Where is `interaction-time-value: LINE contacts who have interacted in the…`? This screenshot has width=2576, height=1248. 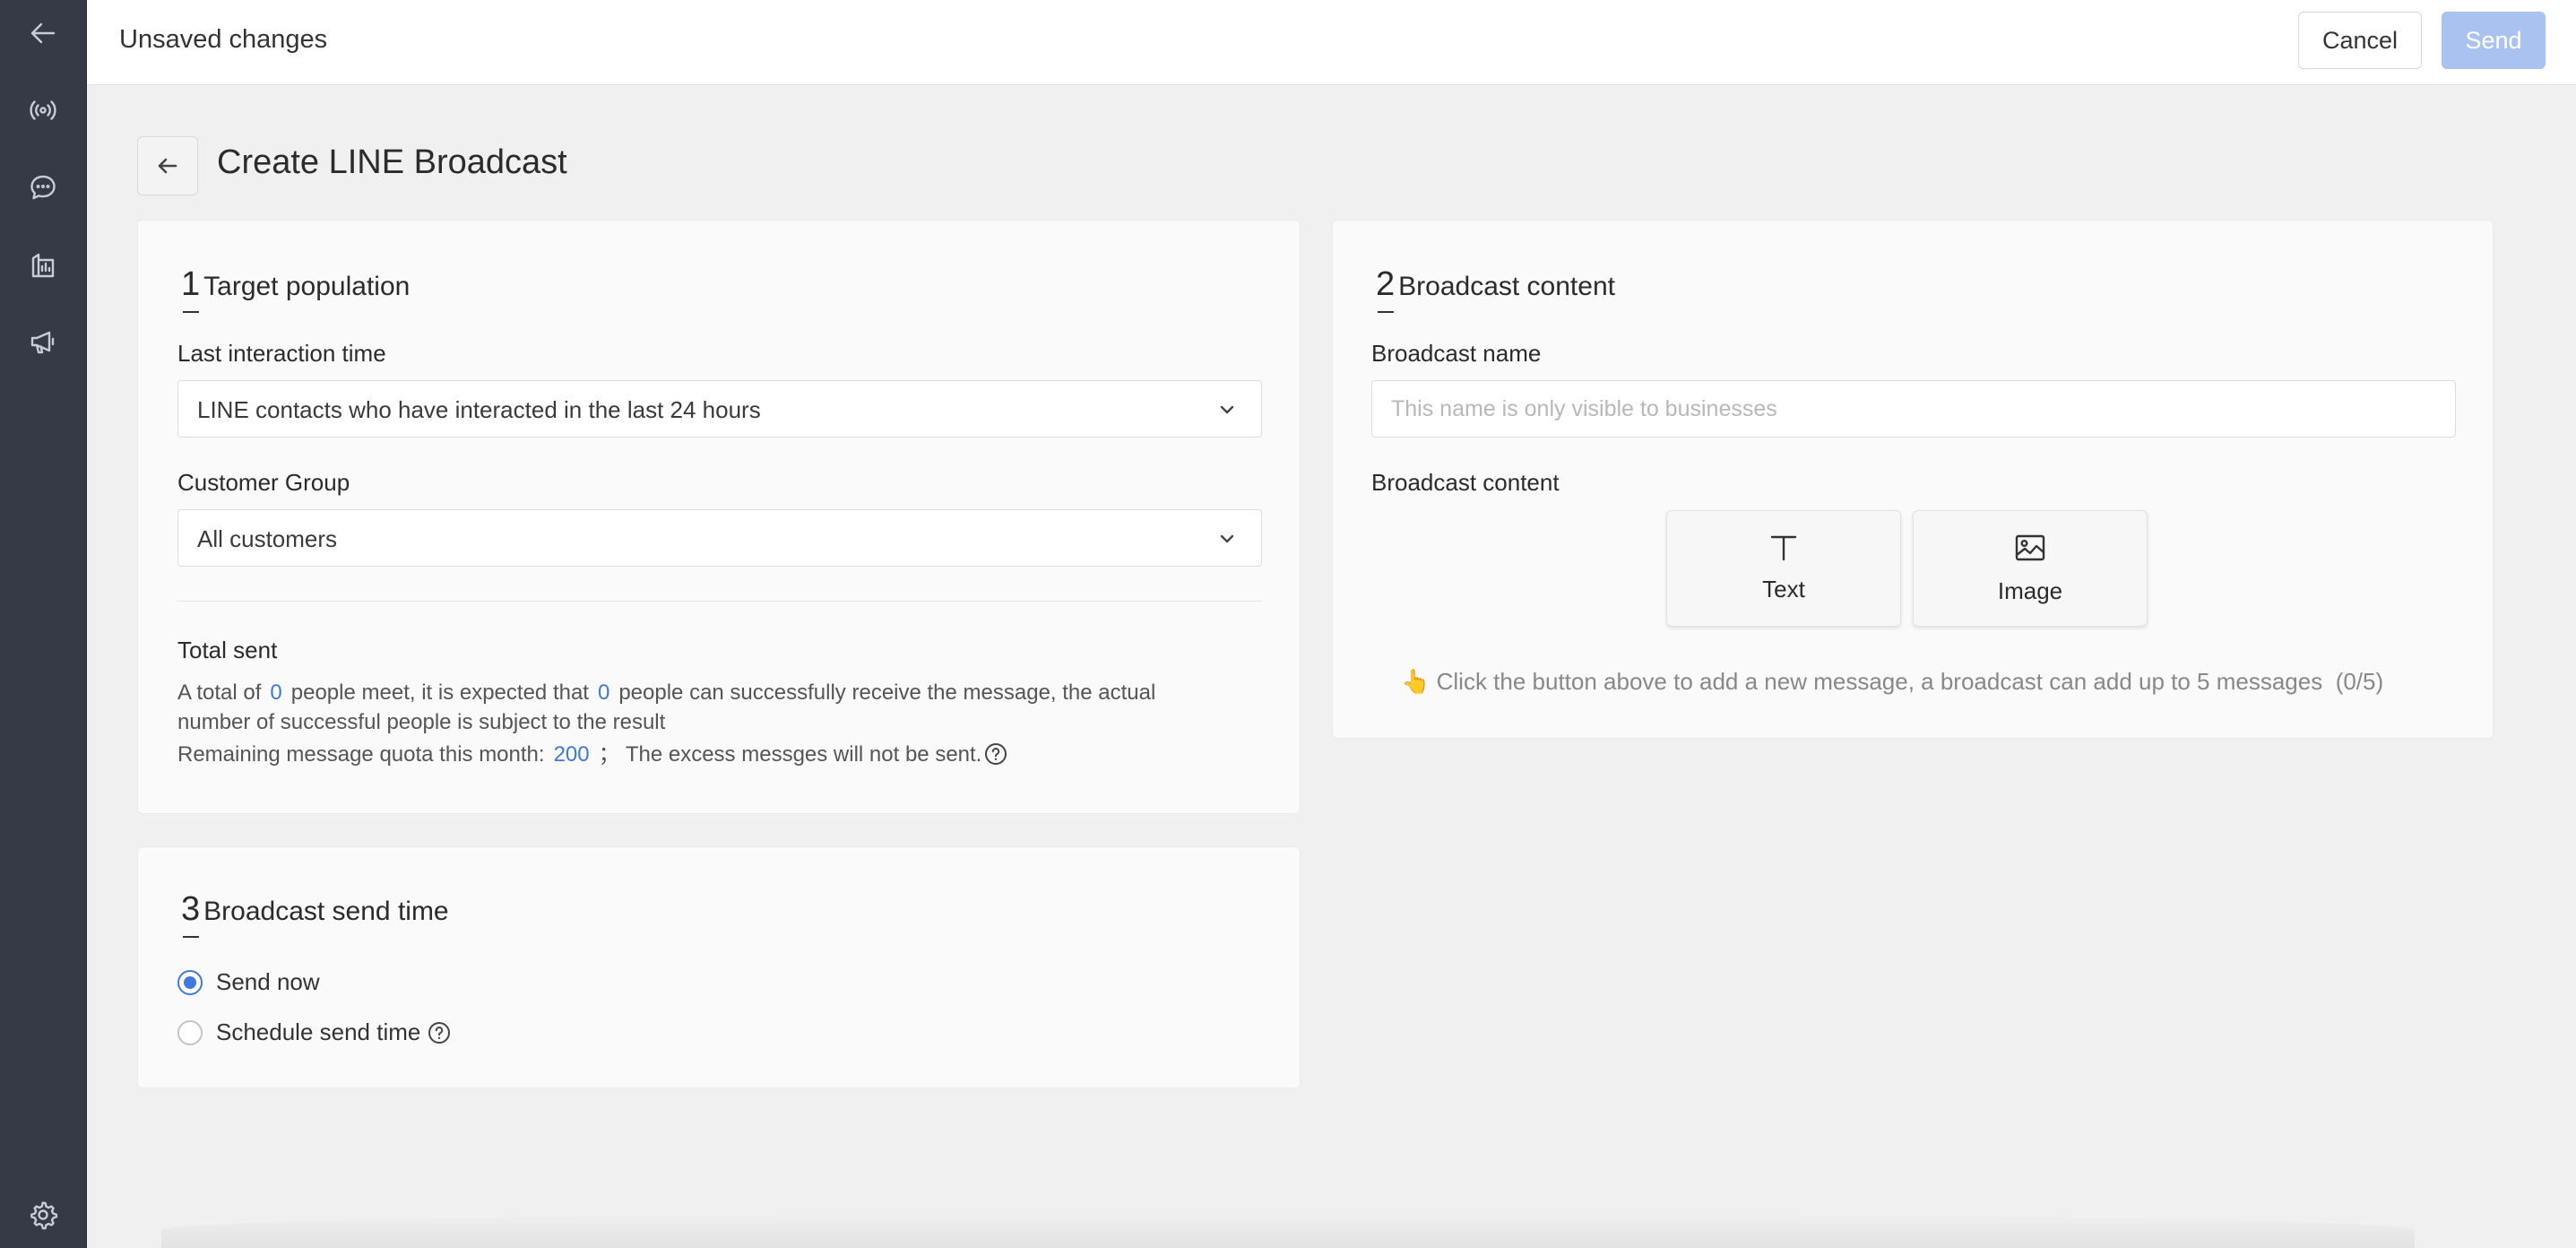 interaction-time-value: LINE contacts who have interacted in the… is located at coordinates (479, 409).